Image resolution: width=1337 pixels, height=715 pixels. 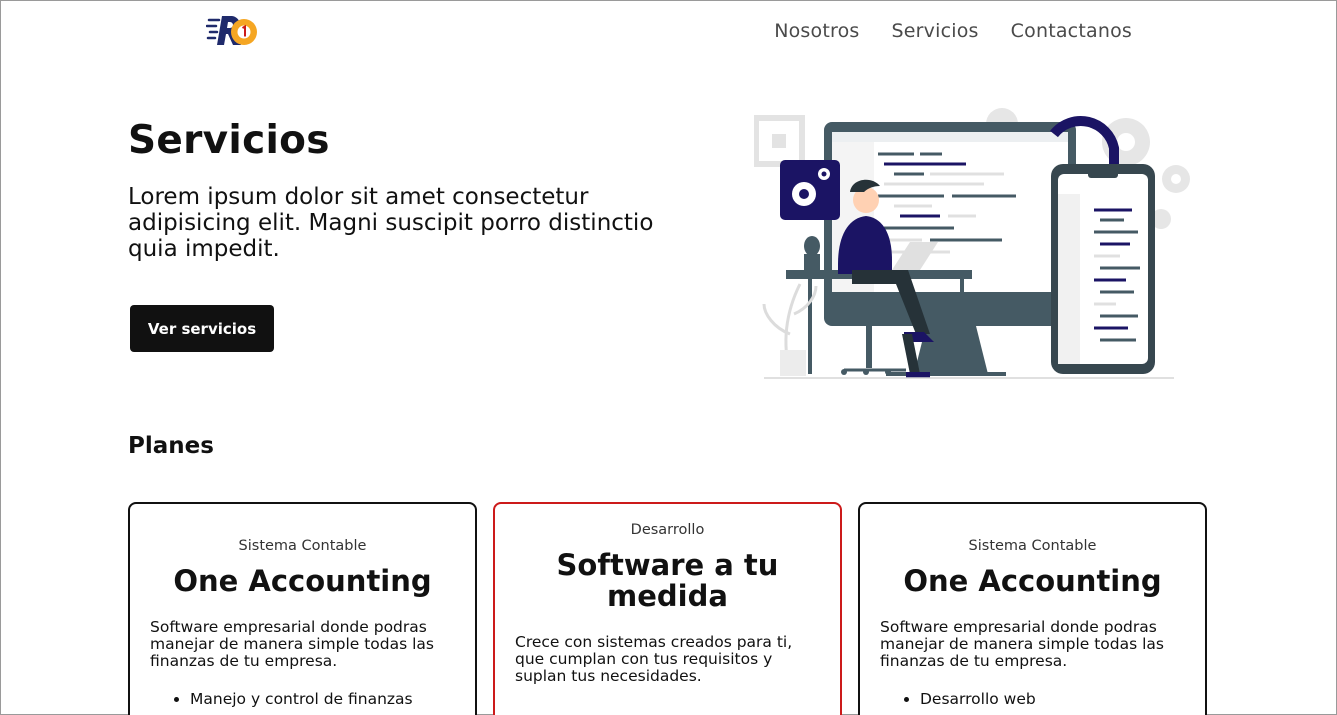 I want to click on page-title: Servicios, so click(x=229, y=140).